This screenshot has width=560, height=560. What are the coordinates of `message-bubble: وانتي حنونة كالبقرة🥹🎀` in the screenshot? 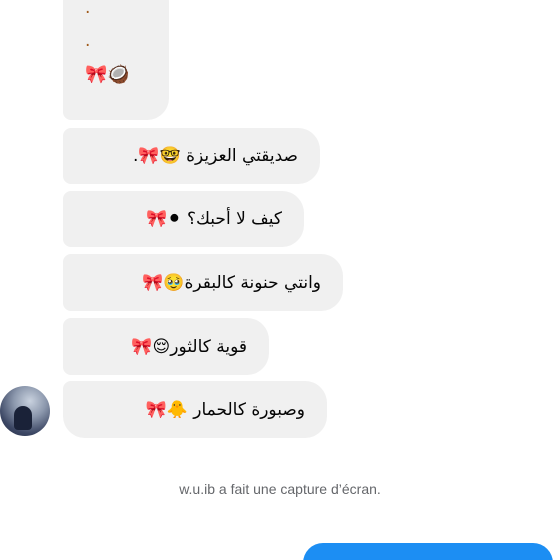 It's located at (203, 282).